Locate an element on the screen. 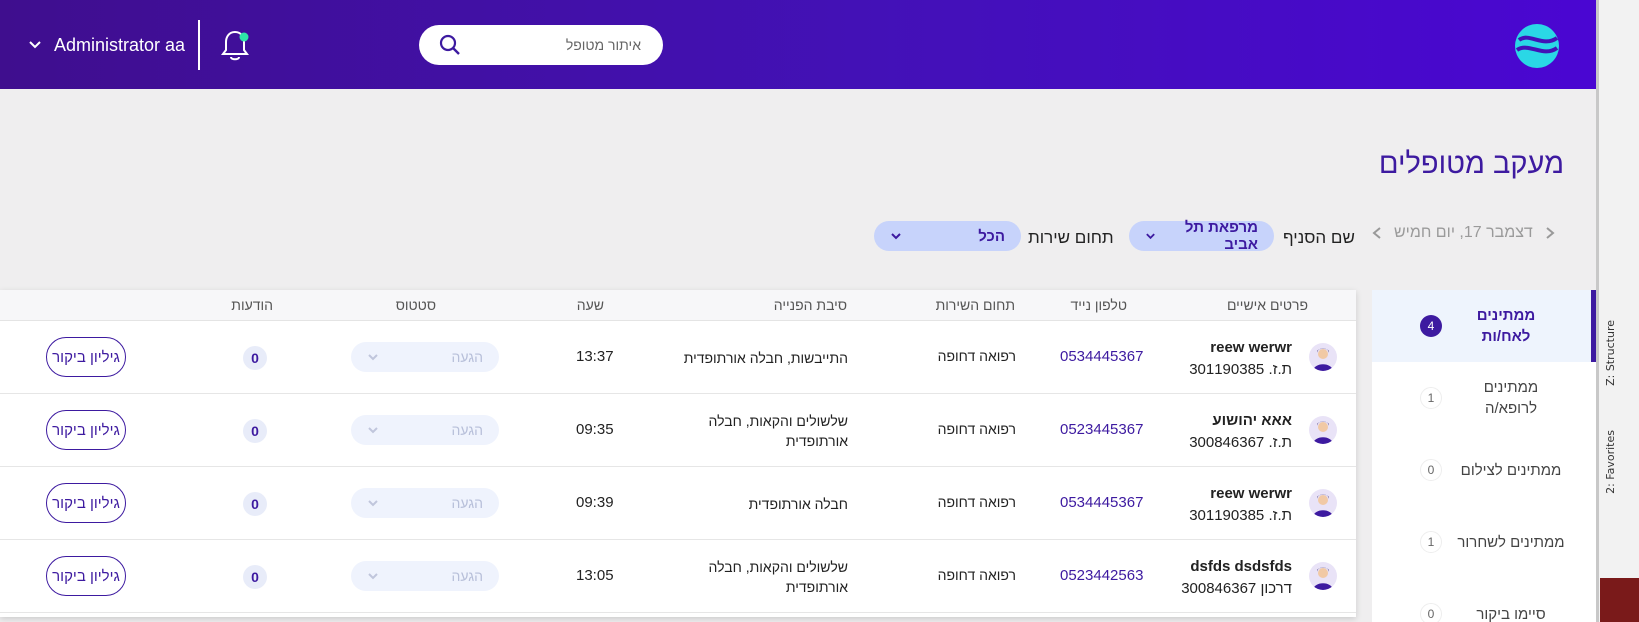  time-cell: 09:39 is located at coordinates (595, 502).